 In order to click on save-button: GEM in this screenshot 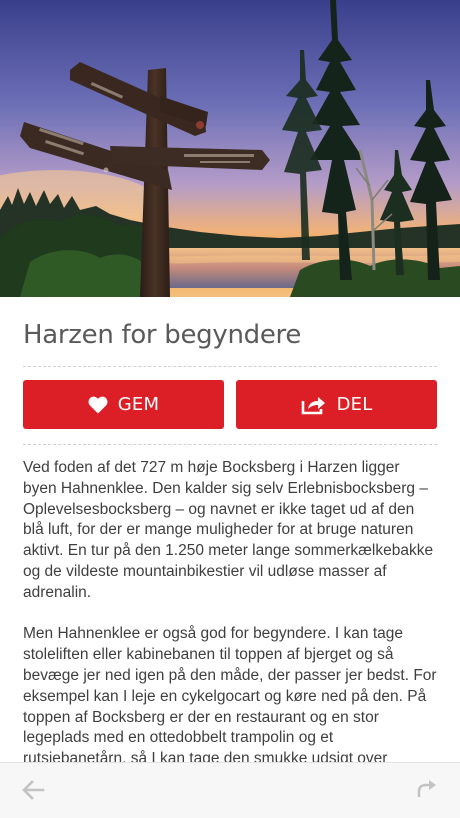, I will do `click(123, 404)`.